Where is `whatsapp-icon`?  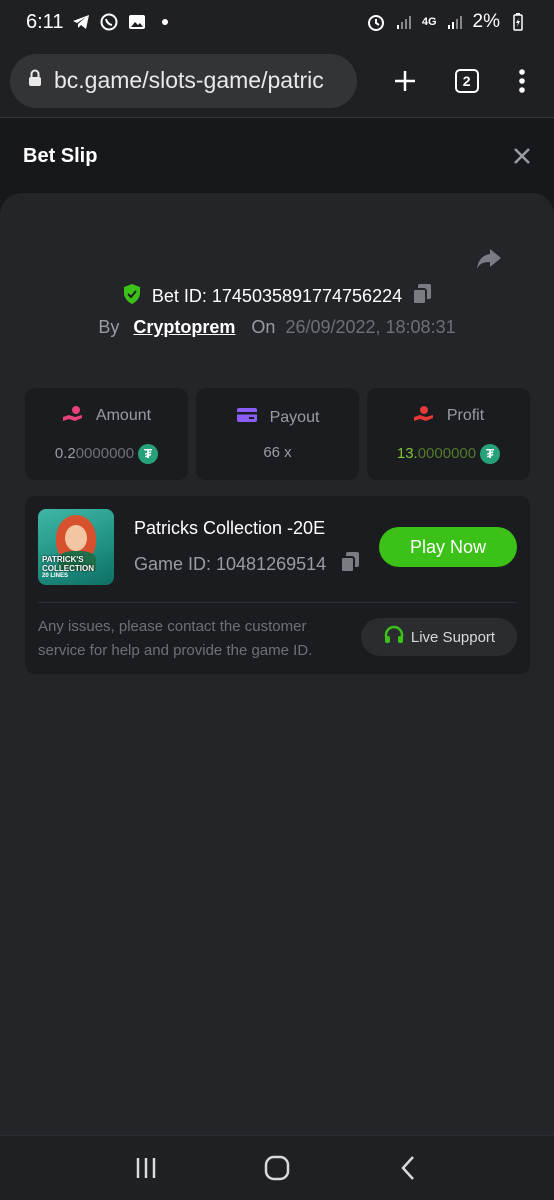 whatsapp-icon is located at coordinates (109, 22).